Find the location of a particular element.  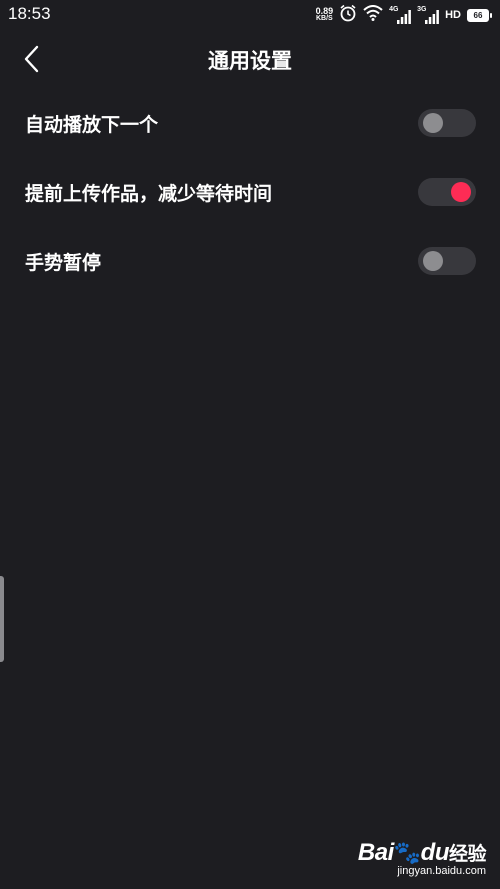

watermark-logo-bai: Bai is located at coordinates (375, 852).